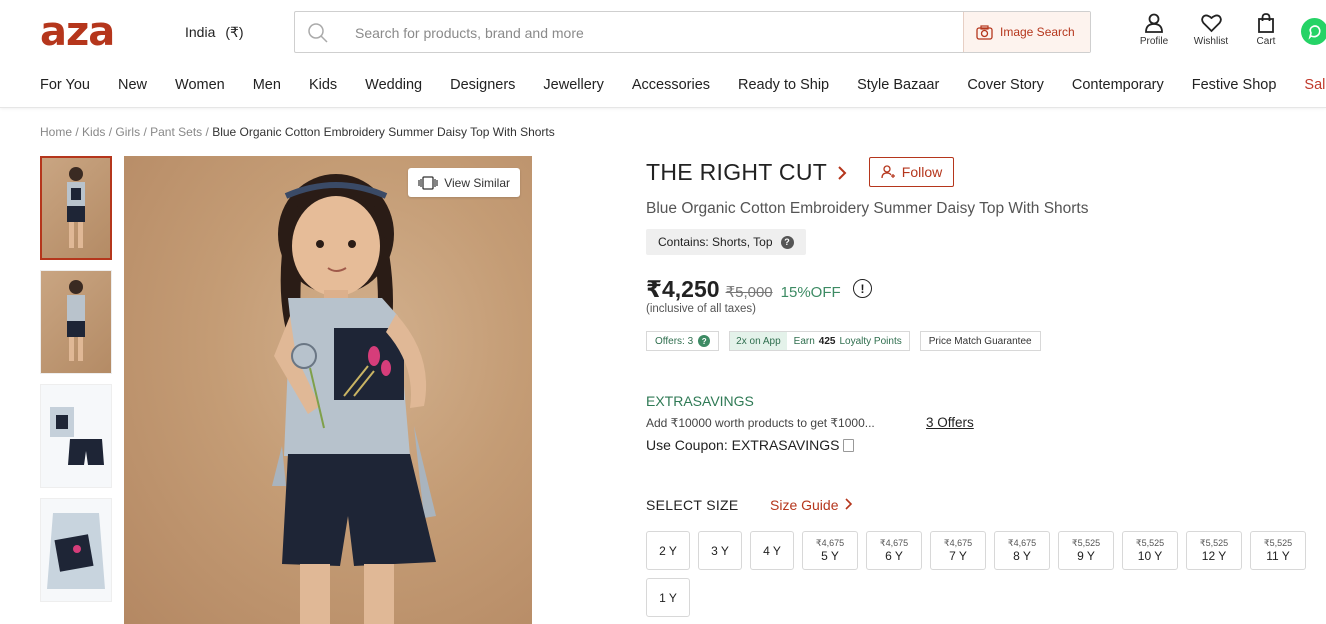 This screenshot has height=624, width=1326. What do you see at coordinates (1022, 556) in the screenshot?
I see `size-label: 8 Y` at bounding box center [1022, 556].